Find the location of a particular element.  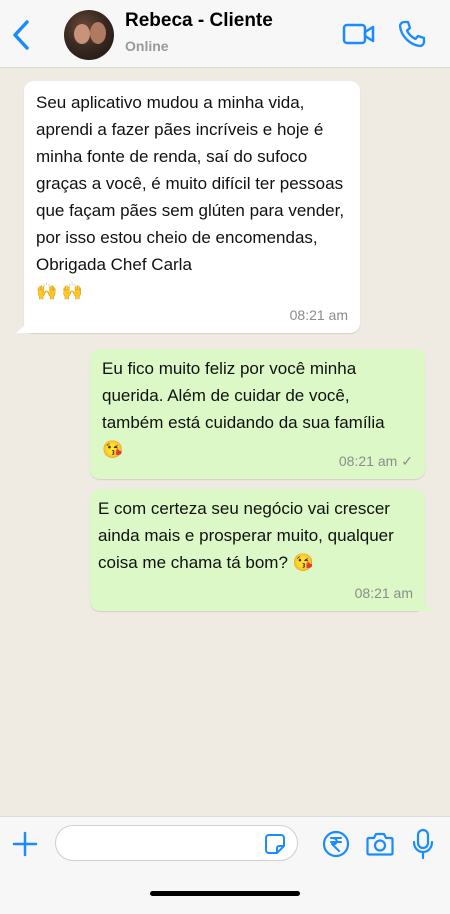

plus-icon is located at coordinates (25, 844).